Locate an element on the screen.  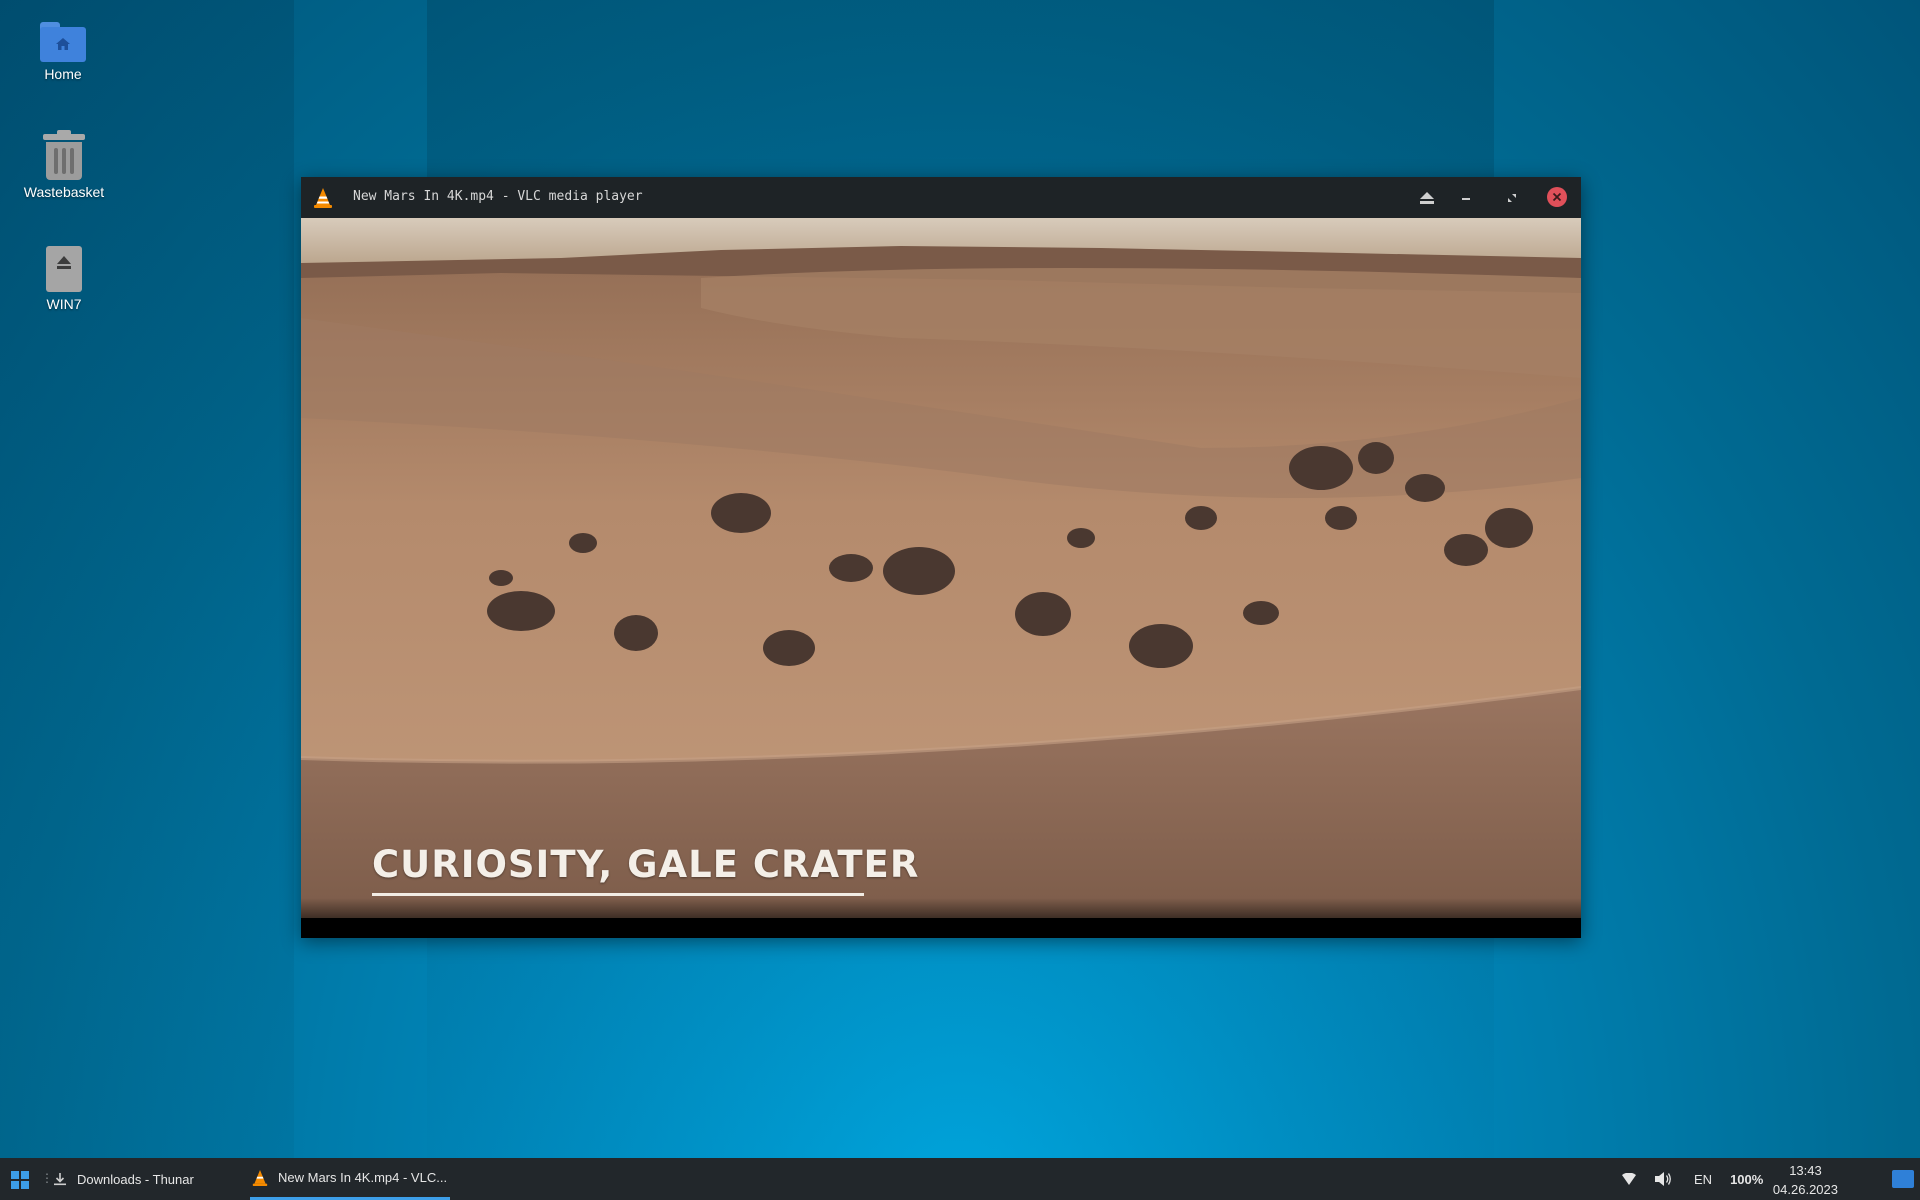
removable-drive-icon is located at coordinates (64, 269).